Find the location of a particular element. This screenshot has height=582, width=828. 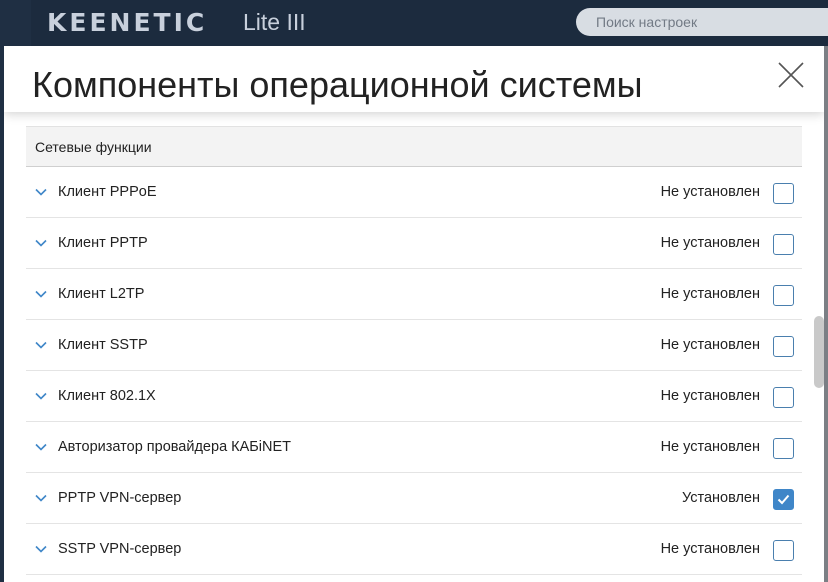

component-row: Клиент L2TP Не установлен is located at coordinates (414, 294).